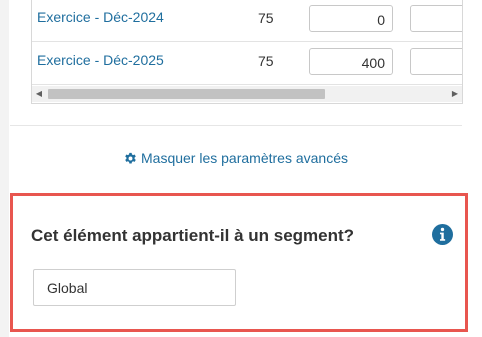 The width and height of the screenshot is (482, 337). I want to click on info-icon, so click(442, 234).